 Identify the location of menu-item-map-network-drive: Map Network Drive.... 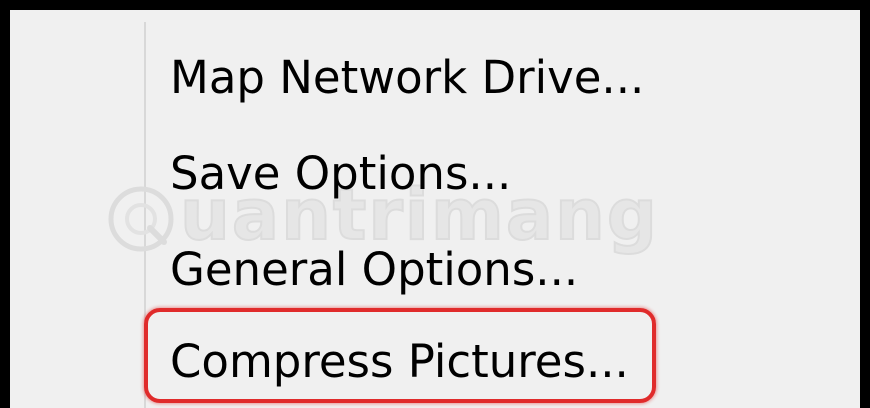
(407, 78).